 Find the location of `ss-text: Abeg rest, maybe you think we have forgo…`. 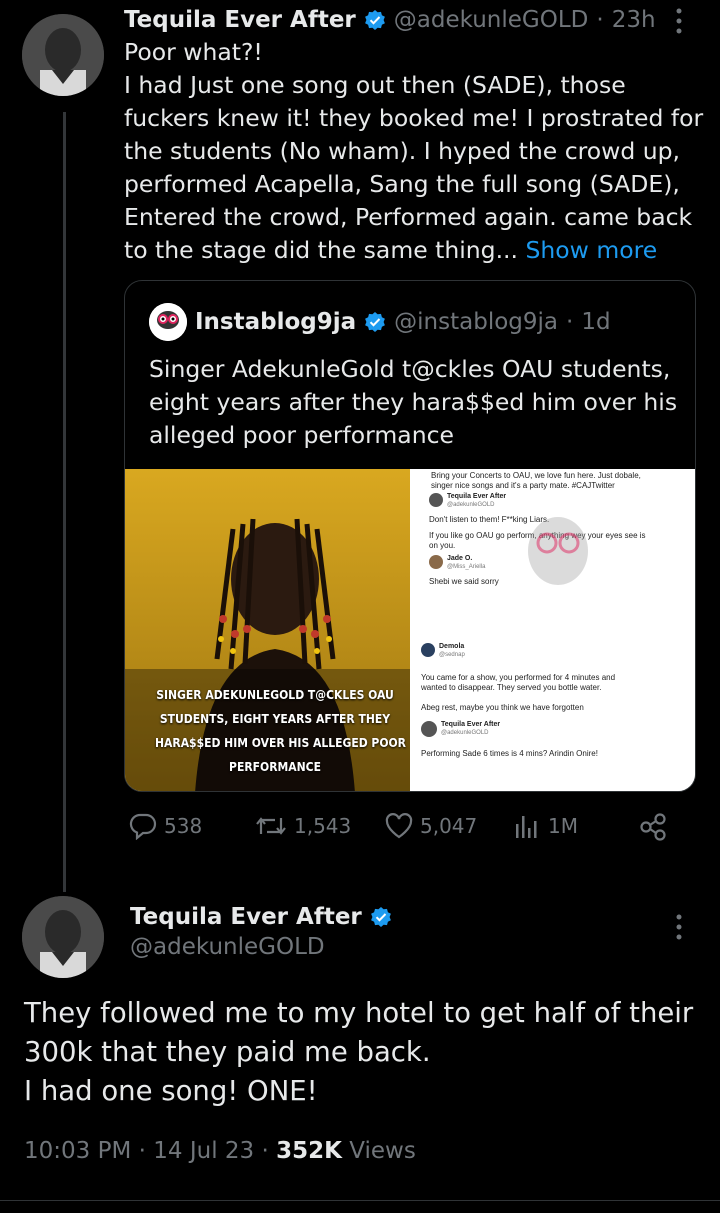

ss-text: Abeg rest, maybe you think we have forgo… is located at coordinates (502, 707).